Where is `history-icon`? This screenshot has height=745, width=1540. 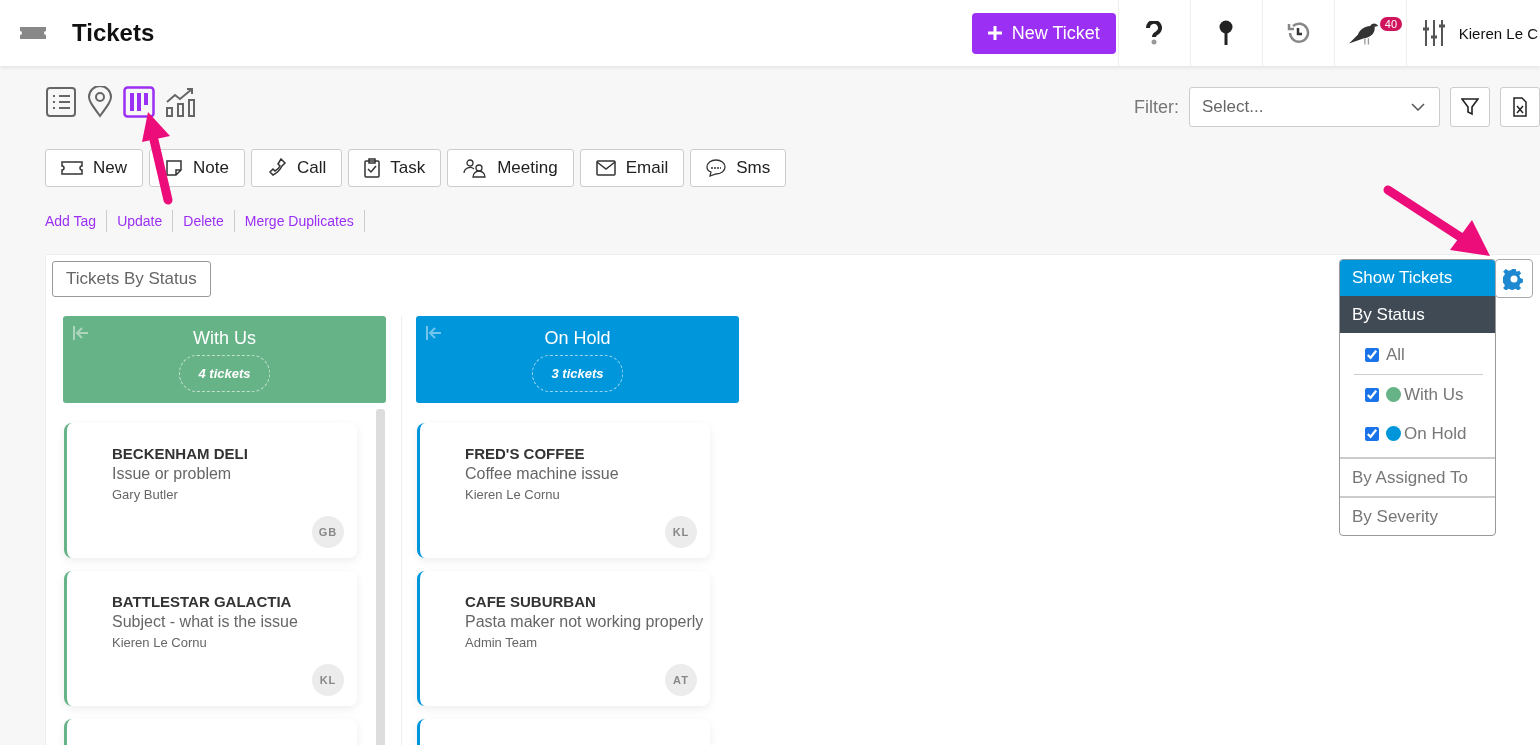
history-icon is located at coordinates (1298, 33).